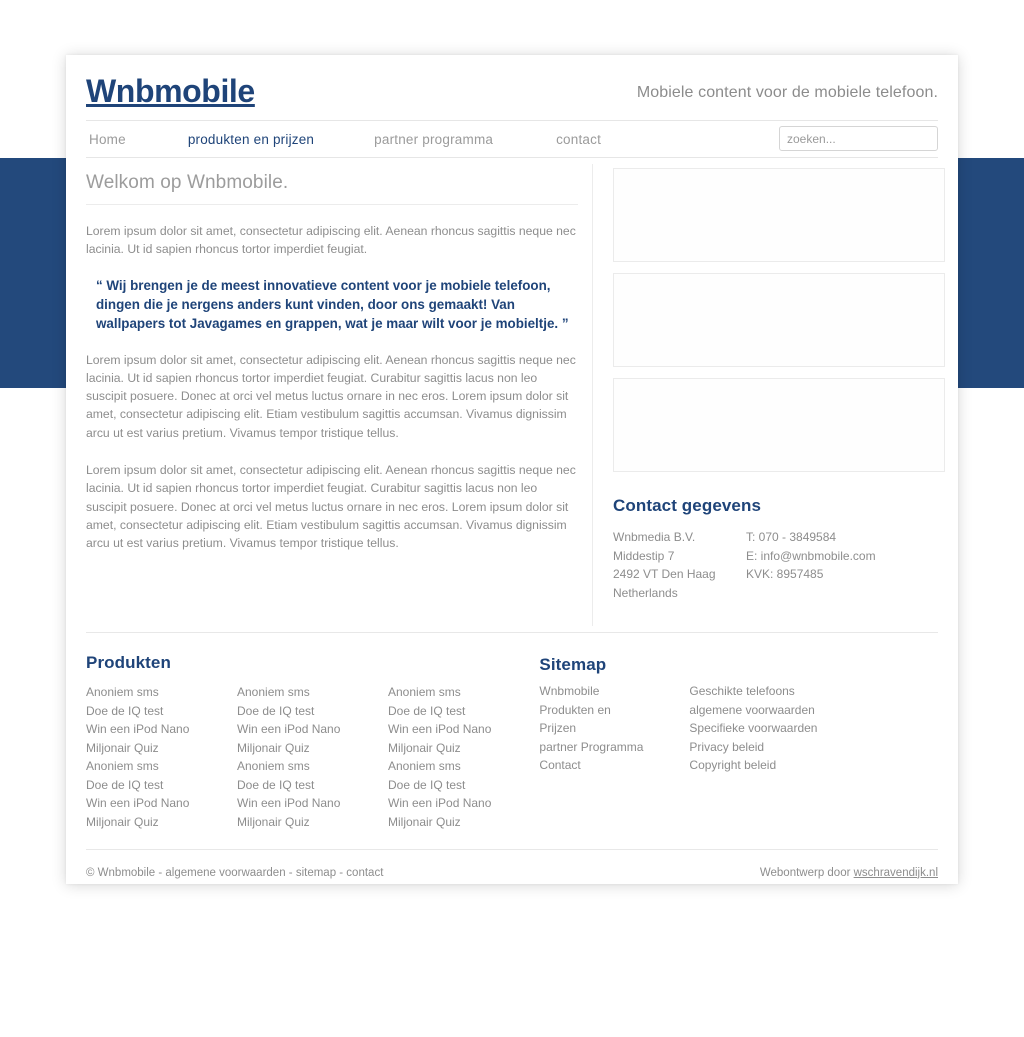  I want to click on search-input, so click(858, 138).